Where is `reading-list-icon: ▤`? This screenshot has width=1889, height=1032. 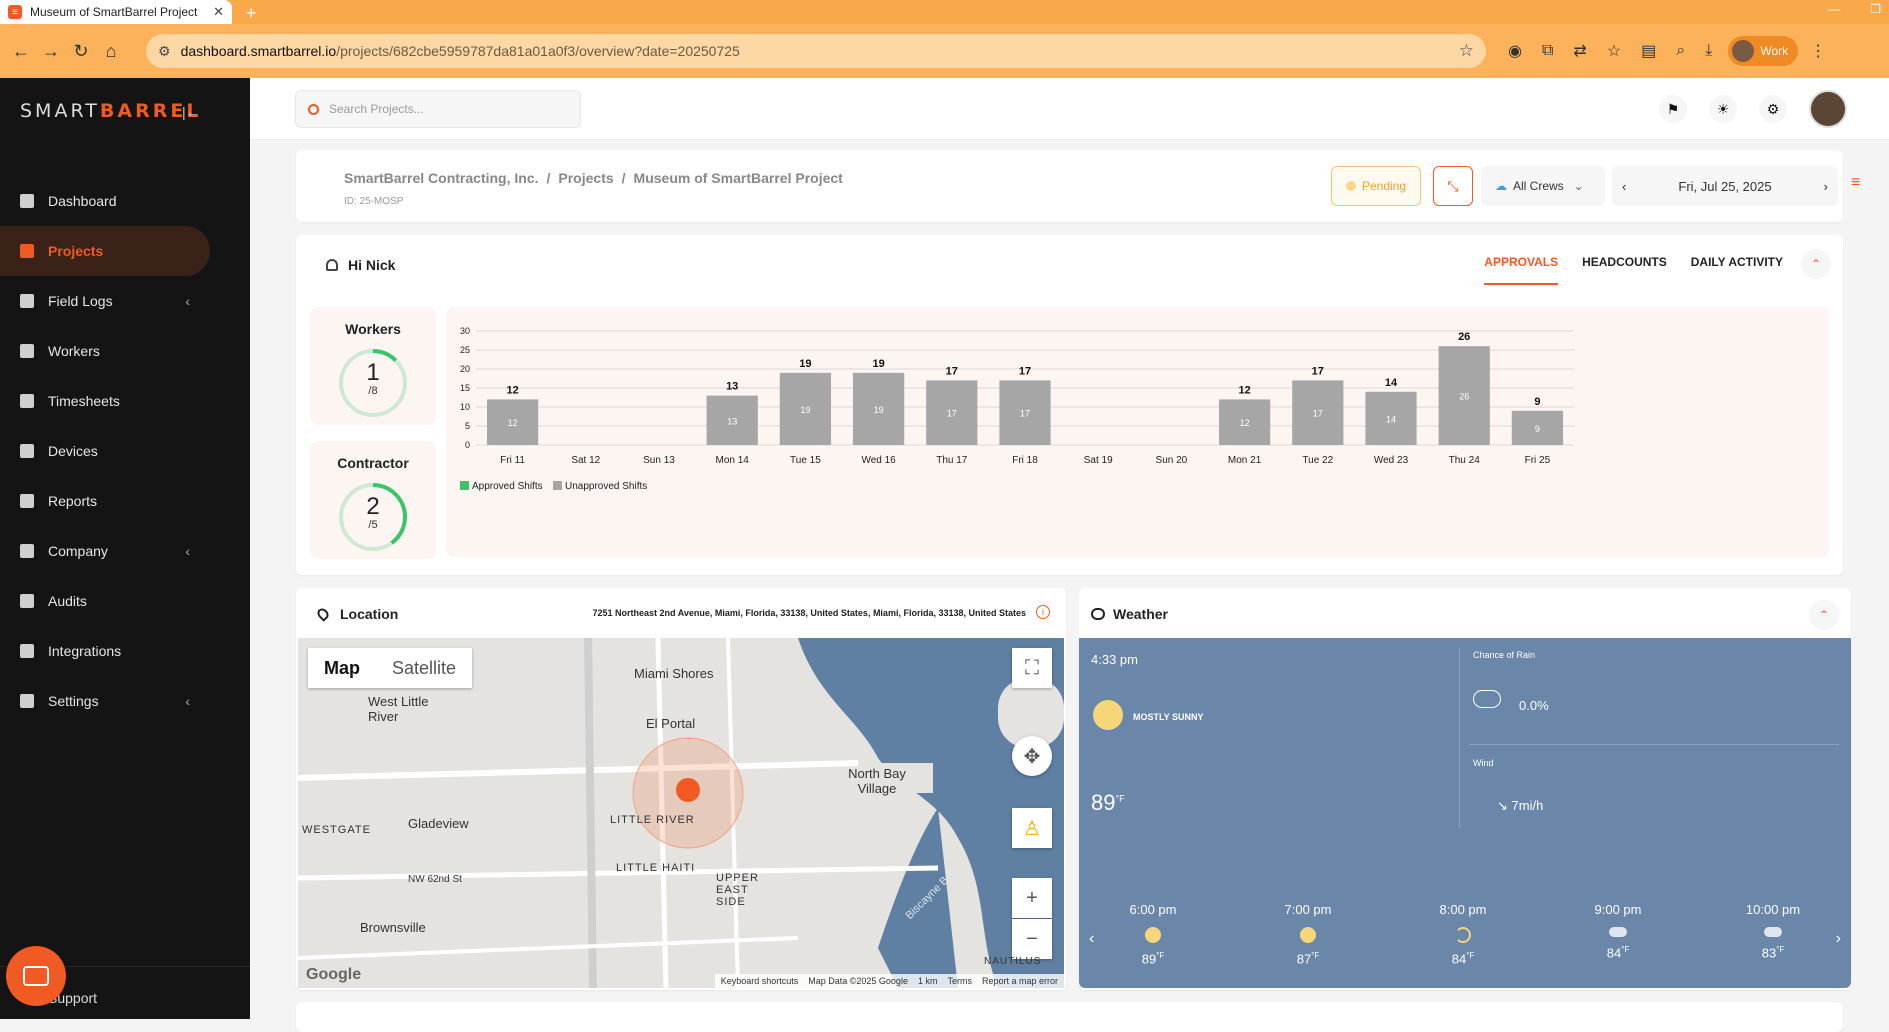 reading-list-icon: ▤ is located at coordinates (1648, 51).